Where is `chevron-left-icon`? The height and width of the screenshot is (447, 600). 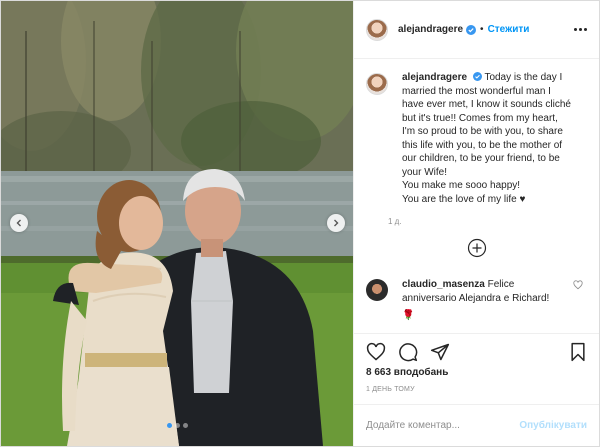
chevron-left-icon is located at coordinates (18, 223).